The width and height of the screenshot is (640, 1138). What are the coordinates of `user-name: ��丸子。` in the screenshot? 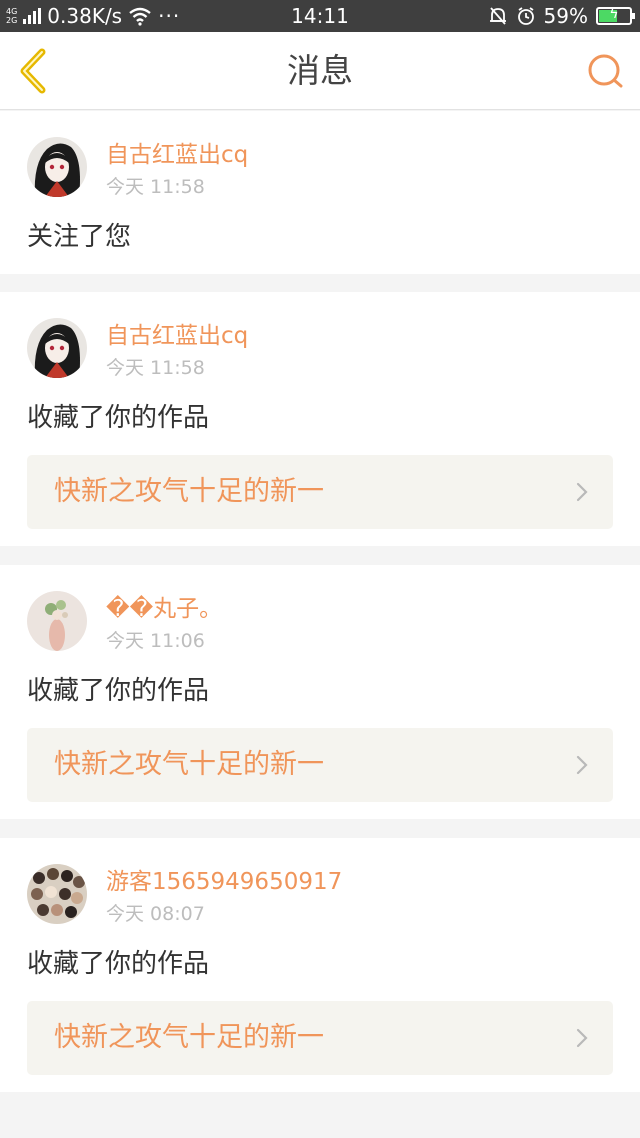 It's located at (164, 609).